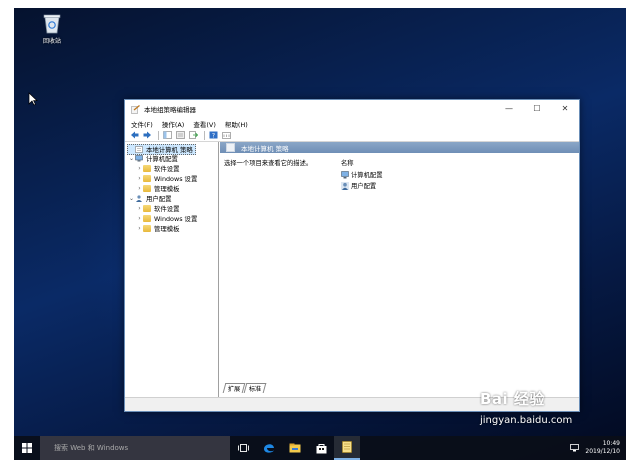 The width and height of the screenshot is (640, 466). Describe the element at coordinates (268, 163) in the screenshot. I see `description-text: 选择一个项目来查看它的描述。` at that location.